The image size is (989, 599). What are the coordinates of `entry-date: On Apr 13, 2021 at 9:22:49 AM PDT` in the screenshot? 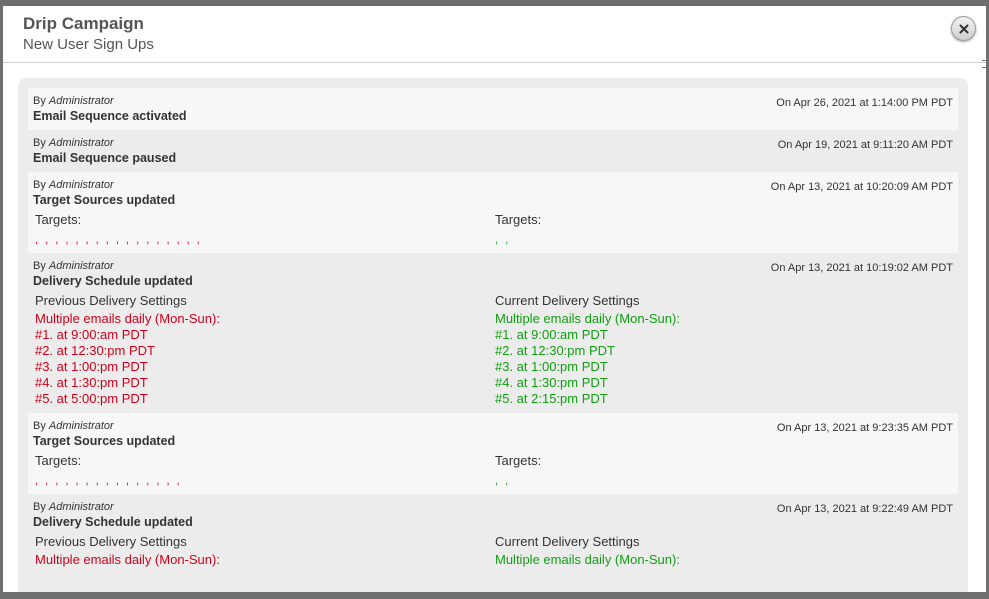 It's located at (864, 509).